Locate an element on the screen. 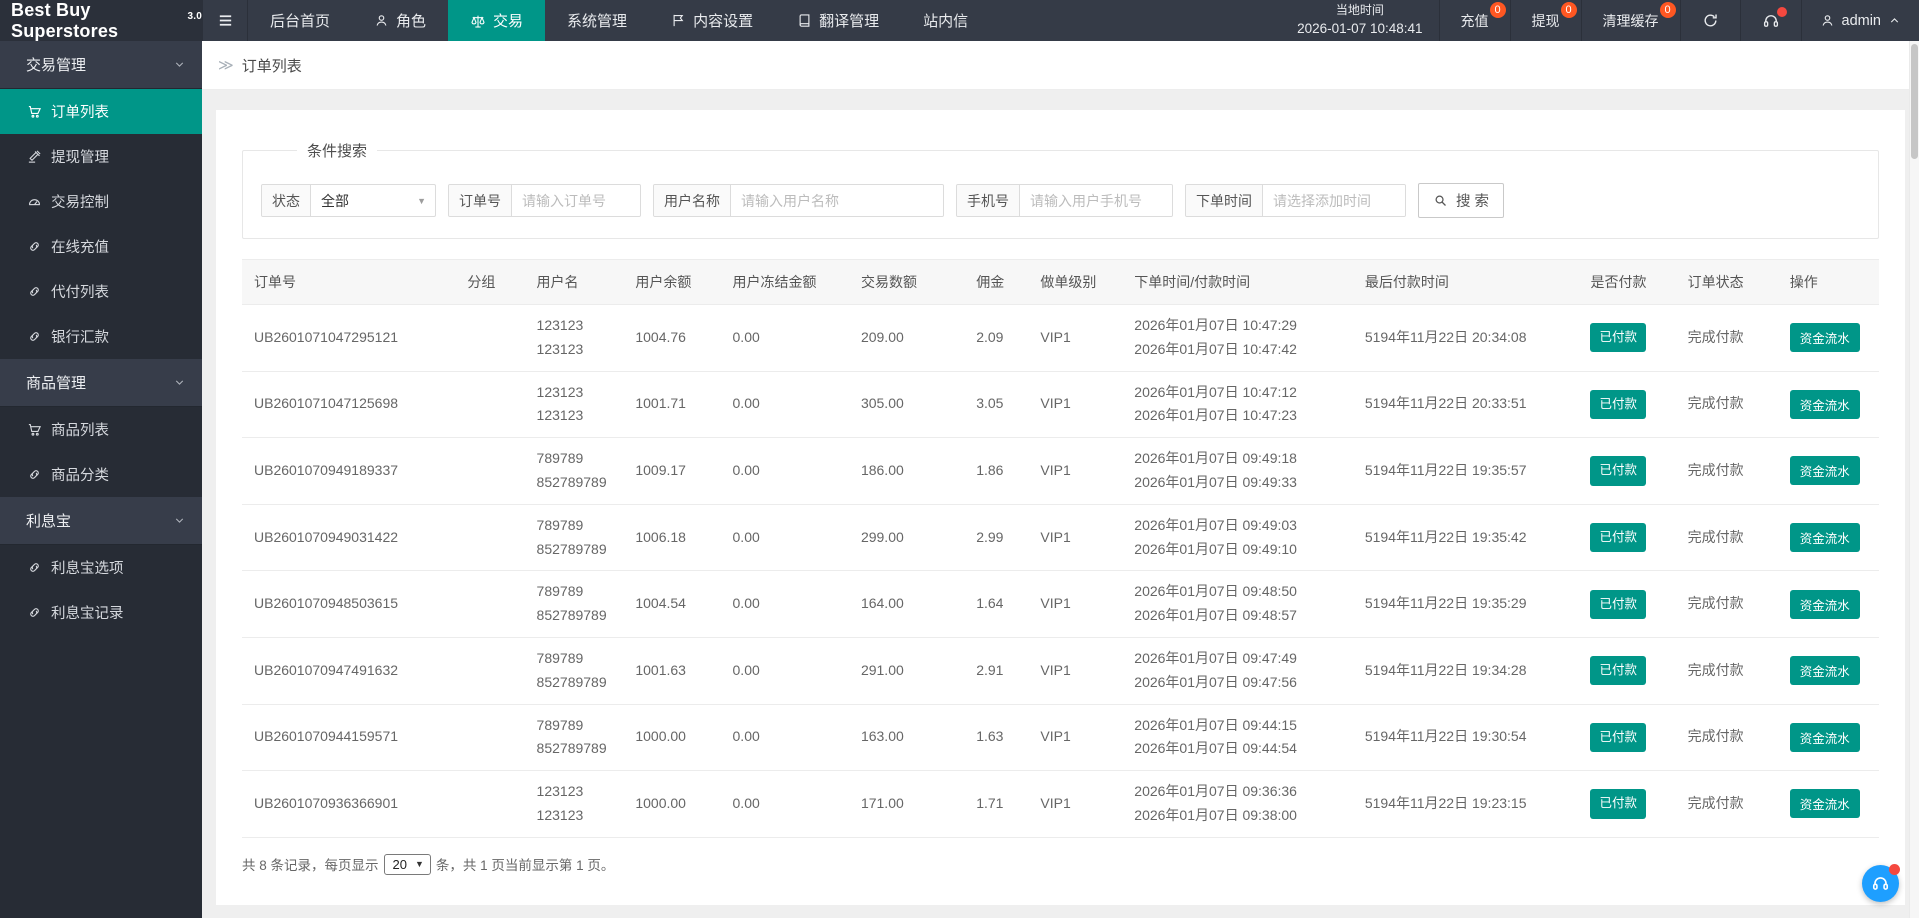  sidebar-item-withdraw-mgmt: 提现管理 is located at coordinates (101, 156).